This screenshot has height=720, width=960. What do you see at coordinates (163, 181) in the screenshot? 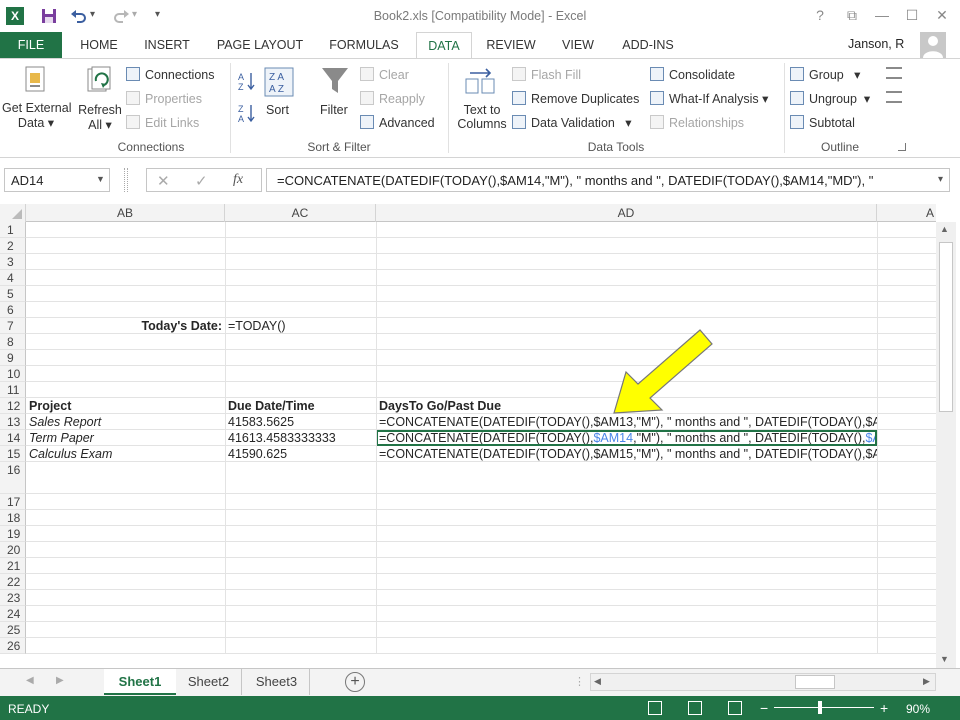
I see `cancel-icon: ✕` at bounding box center [163, 181].